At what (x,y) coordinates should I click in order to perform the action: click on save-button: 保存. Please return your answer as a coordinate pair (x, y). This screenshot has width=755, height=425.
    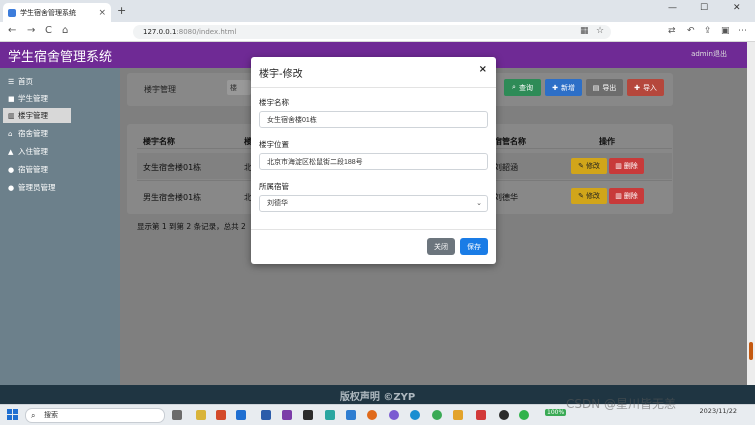
    Looking at the image, I should click on (474, 246).